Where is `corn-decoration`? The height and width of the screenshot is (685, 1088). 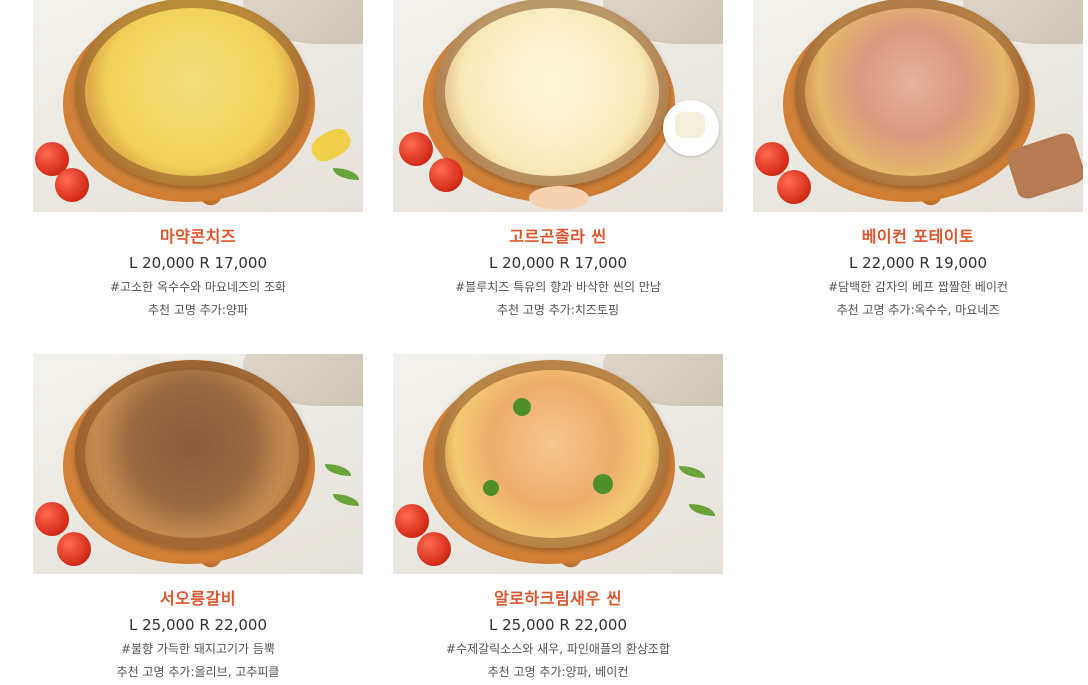 corn-decoration is located at coordinates (331, 145).